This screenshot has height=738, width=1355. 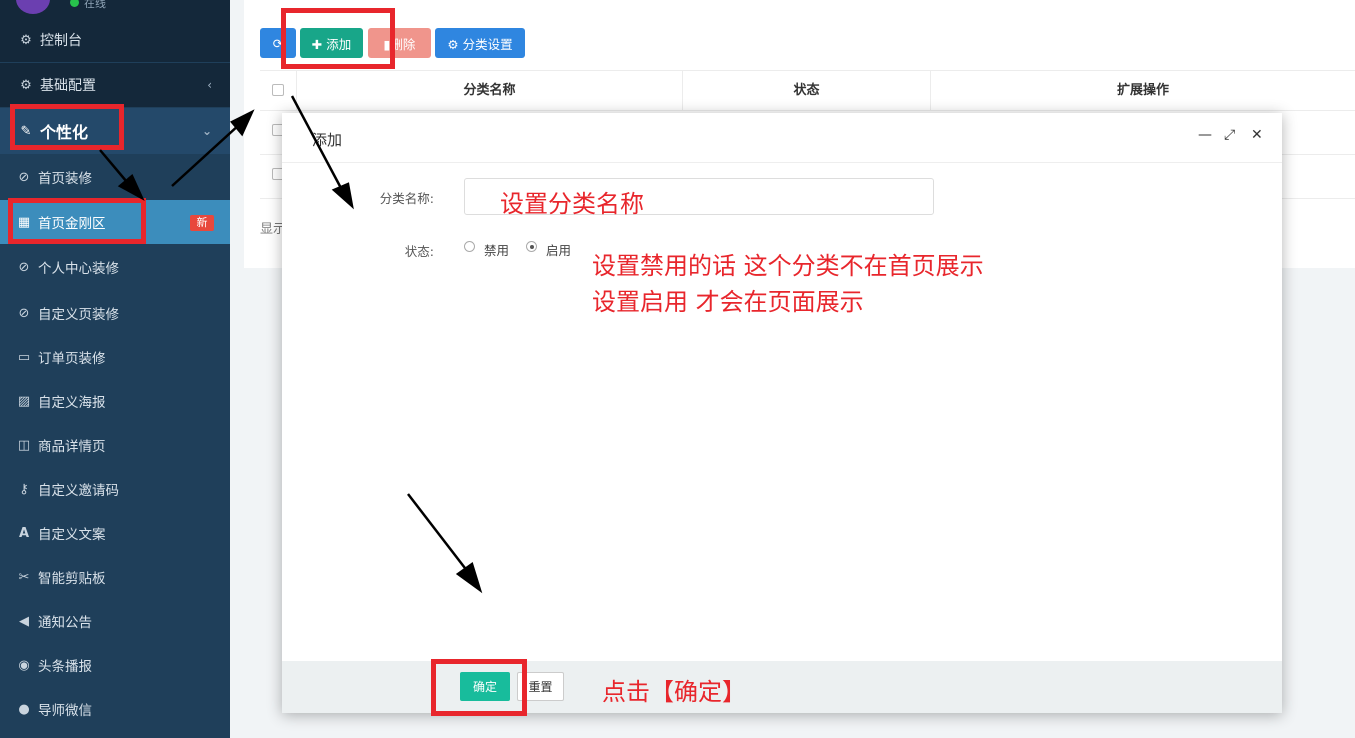 I want to click on sidebar-item-label: 首页装修, so click(x=65, y=179).